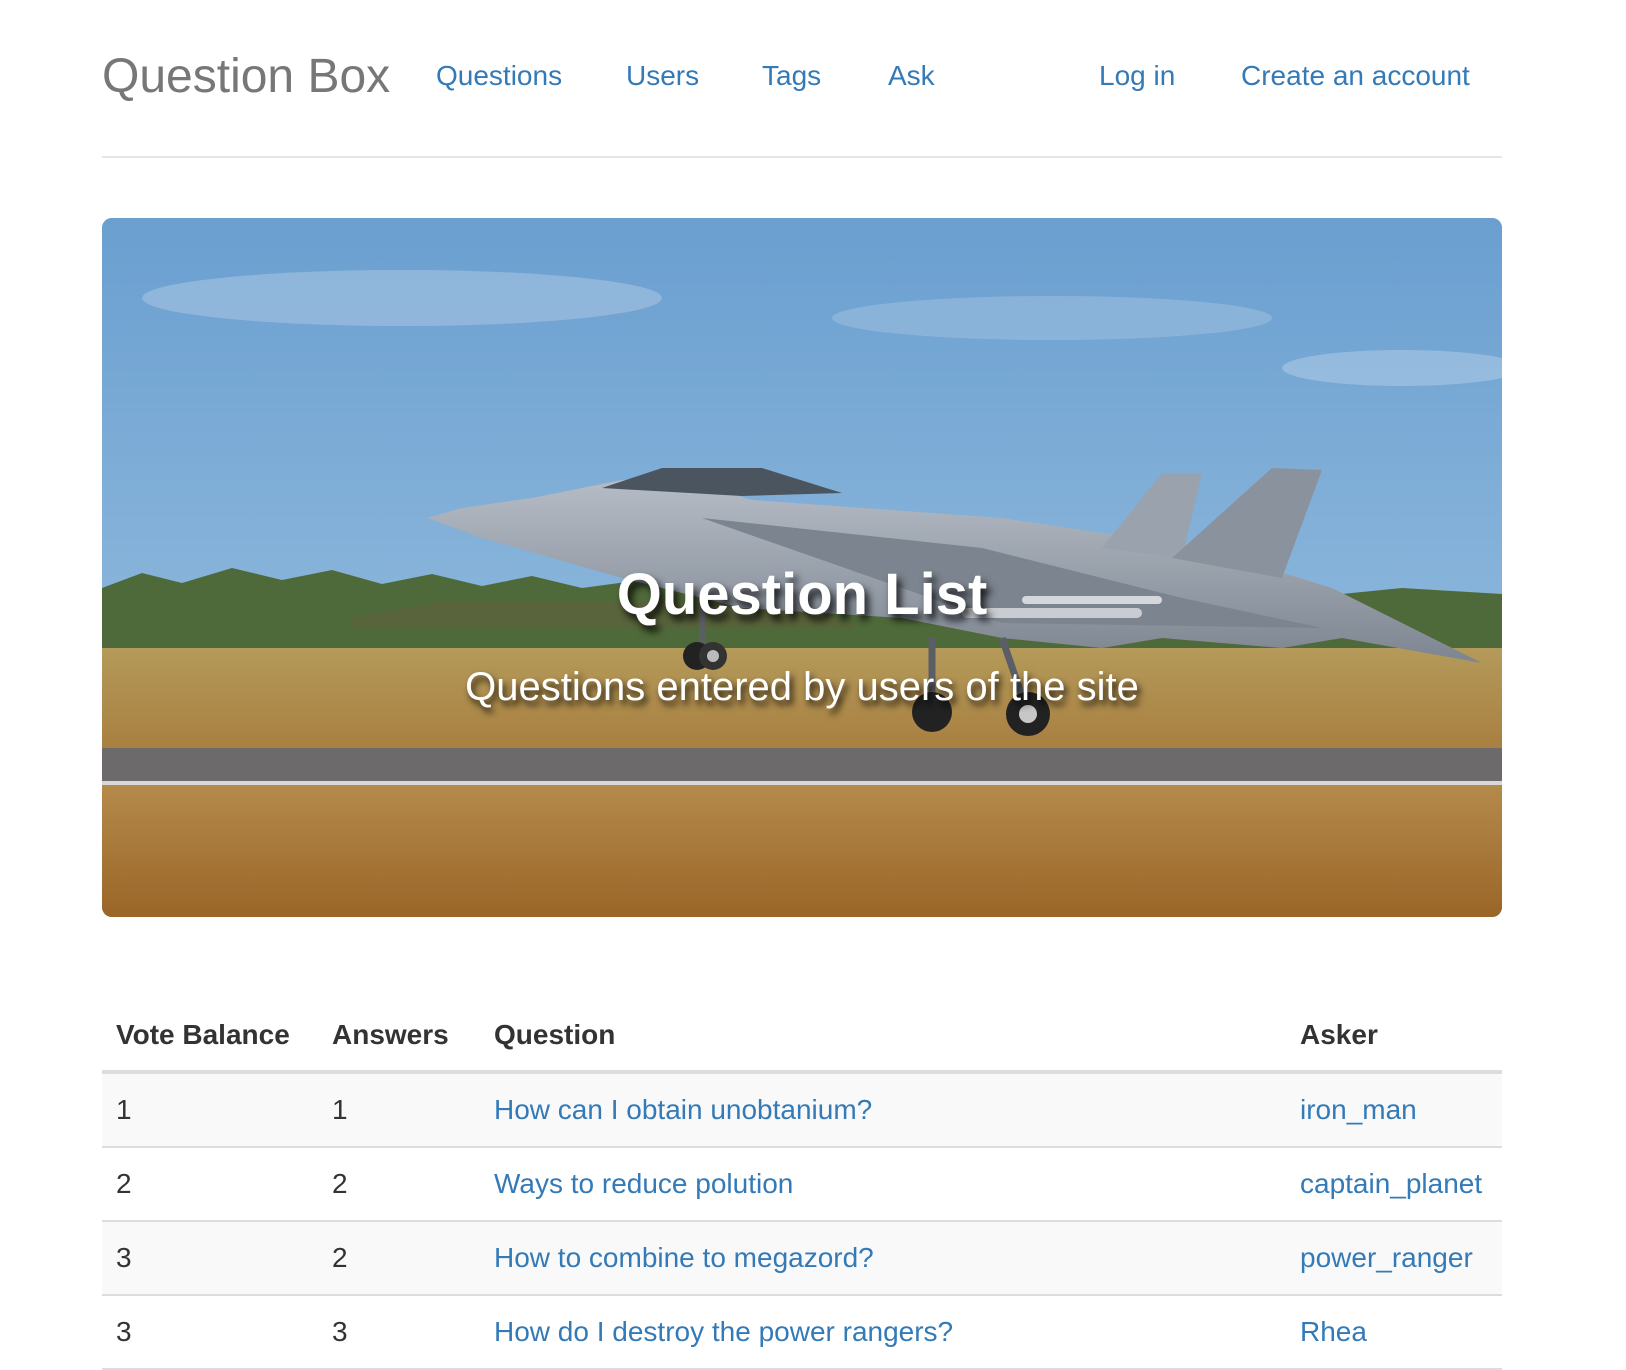  What do you see at coordinates (802, 687) in the screenshot?
I see `hero-subtitle: Questions entered by users of the site` at bounding box center [802, 687].